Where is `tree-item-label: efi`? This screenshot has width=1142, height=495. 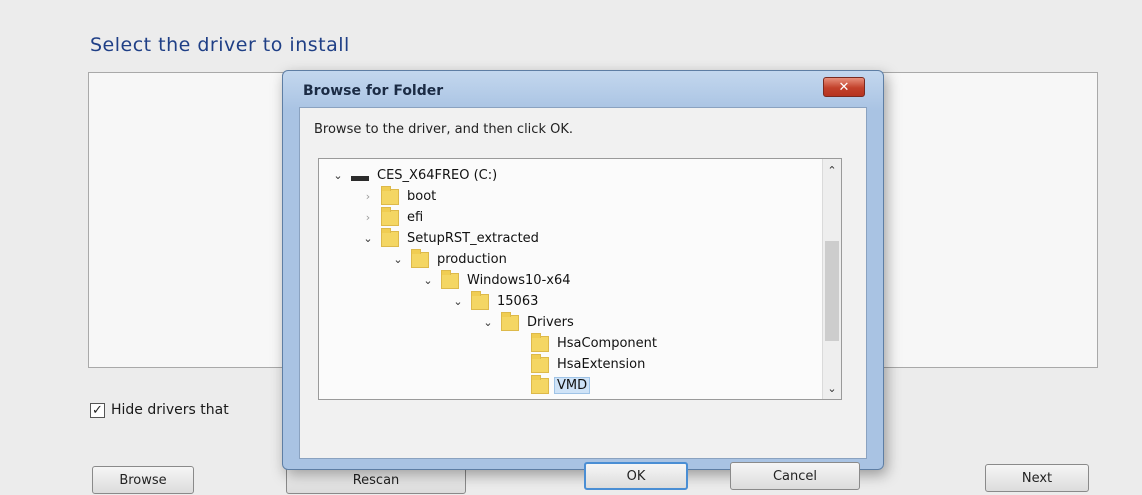 tree-item-label: efi is located at coordinates (415, 217).